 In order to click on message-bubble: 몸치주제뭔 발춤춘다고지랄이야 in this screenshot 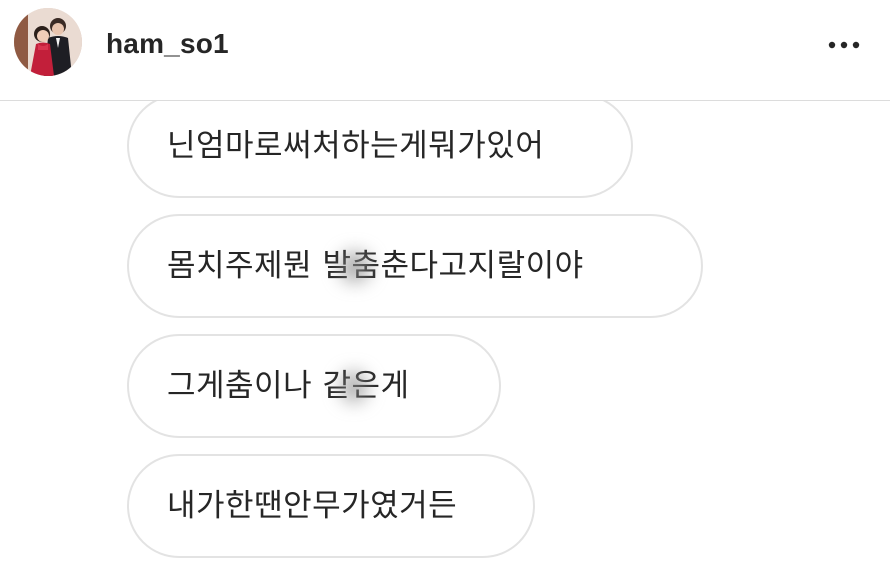, I will do `click(415, 266)`.